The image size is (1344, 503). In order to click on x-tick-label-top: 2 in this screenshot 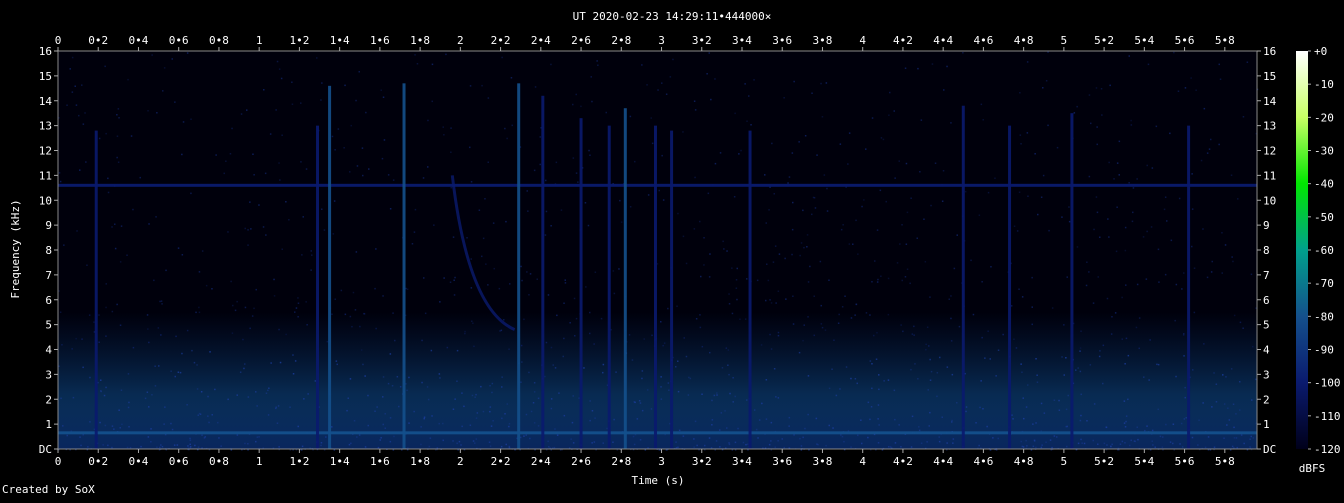, I will do `click(460, 40)`.